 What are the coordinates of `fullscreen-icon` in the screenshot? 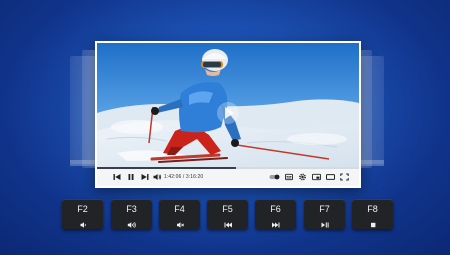 It's located at (344, 177).